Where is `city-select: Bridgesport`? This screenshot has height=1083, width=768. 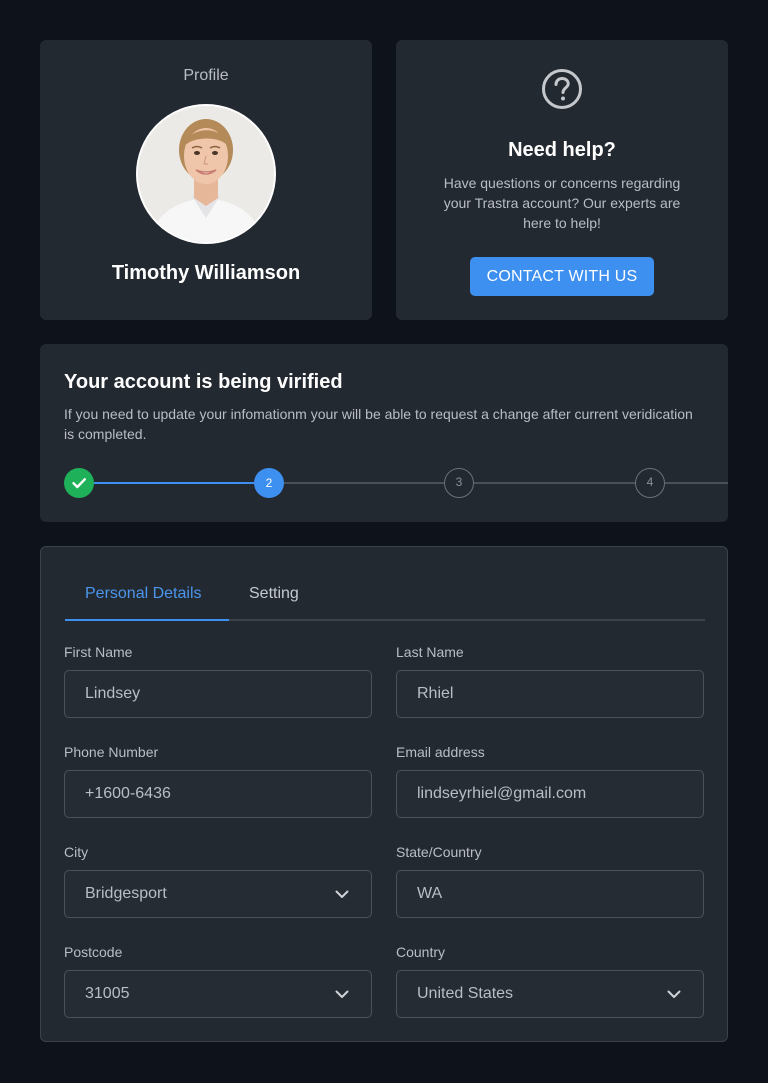 city-select: Bridgesport is located at coordinates (218, 894).